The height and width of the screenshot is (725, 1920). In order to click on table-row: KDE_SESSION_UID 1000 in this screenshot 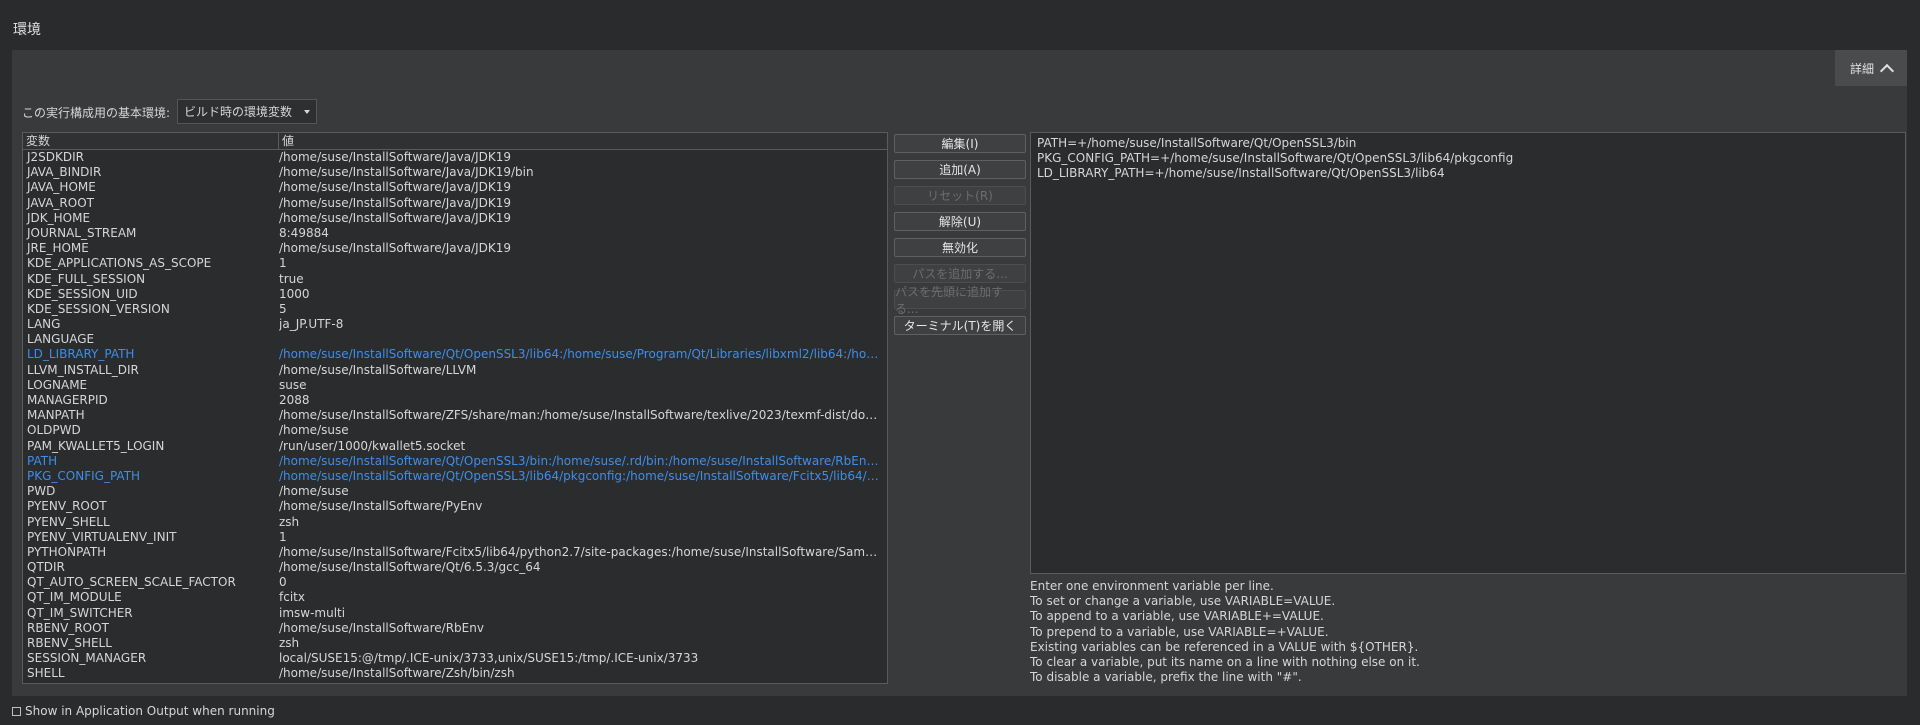, I will do `click(455, 294)`.